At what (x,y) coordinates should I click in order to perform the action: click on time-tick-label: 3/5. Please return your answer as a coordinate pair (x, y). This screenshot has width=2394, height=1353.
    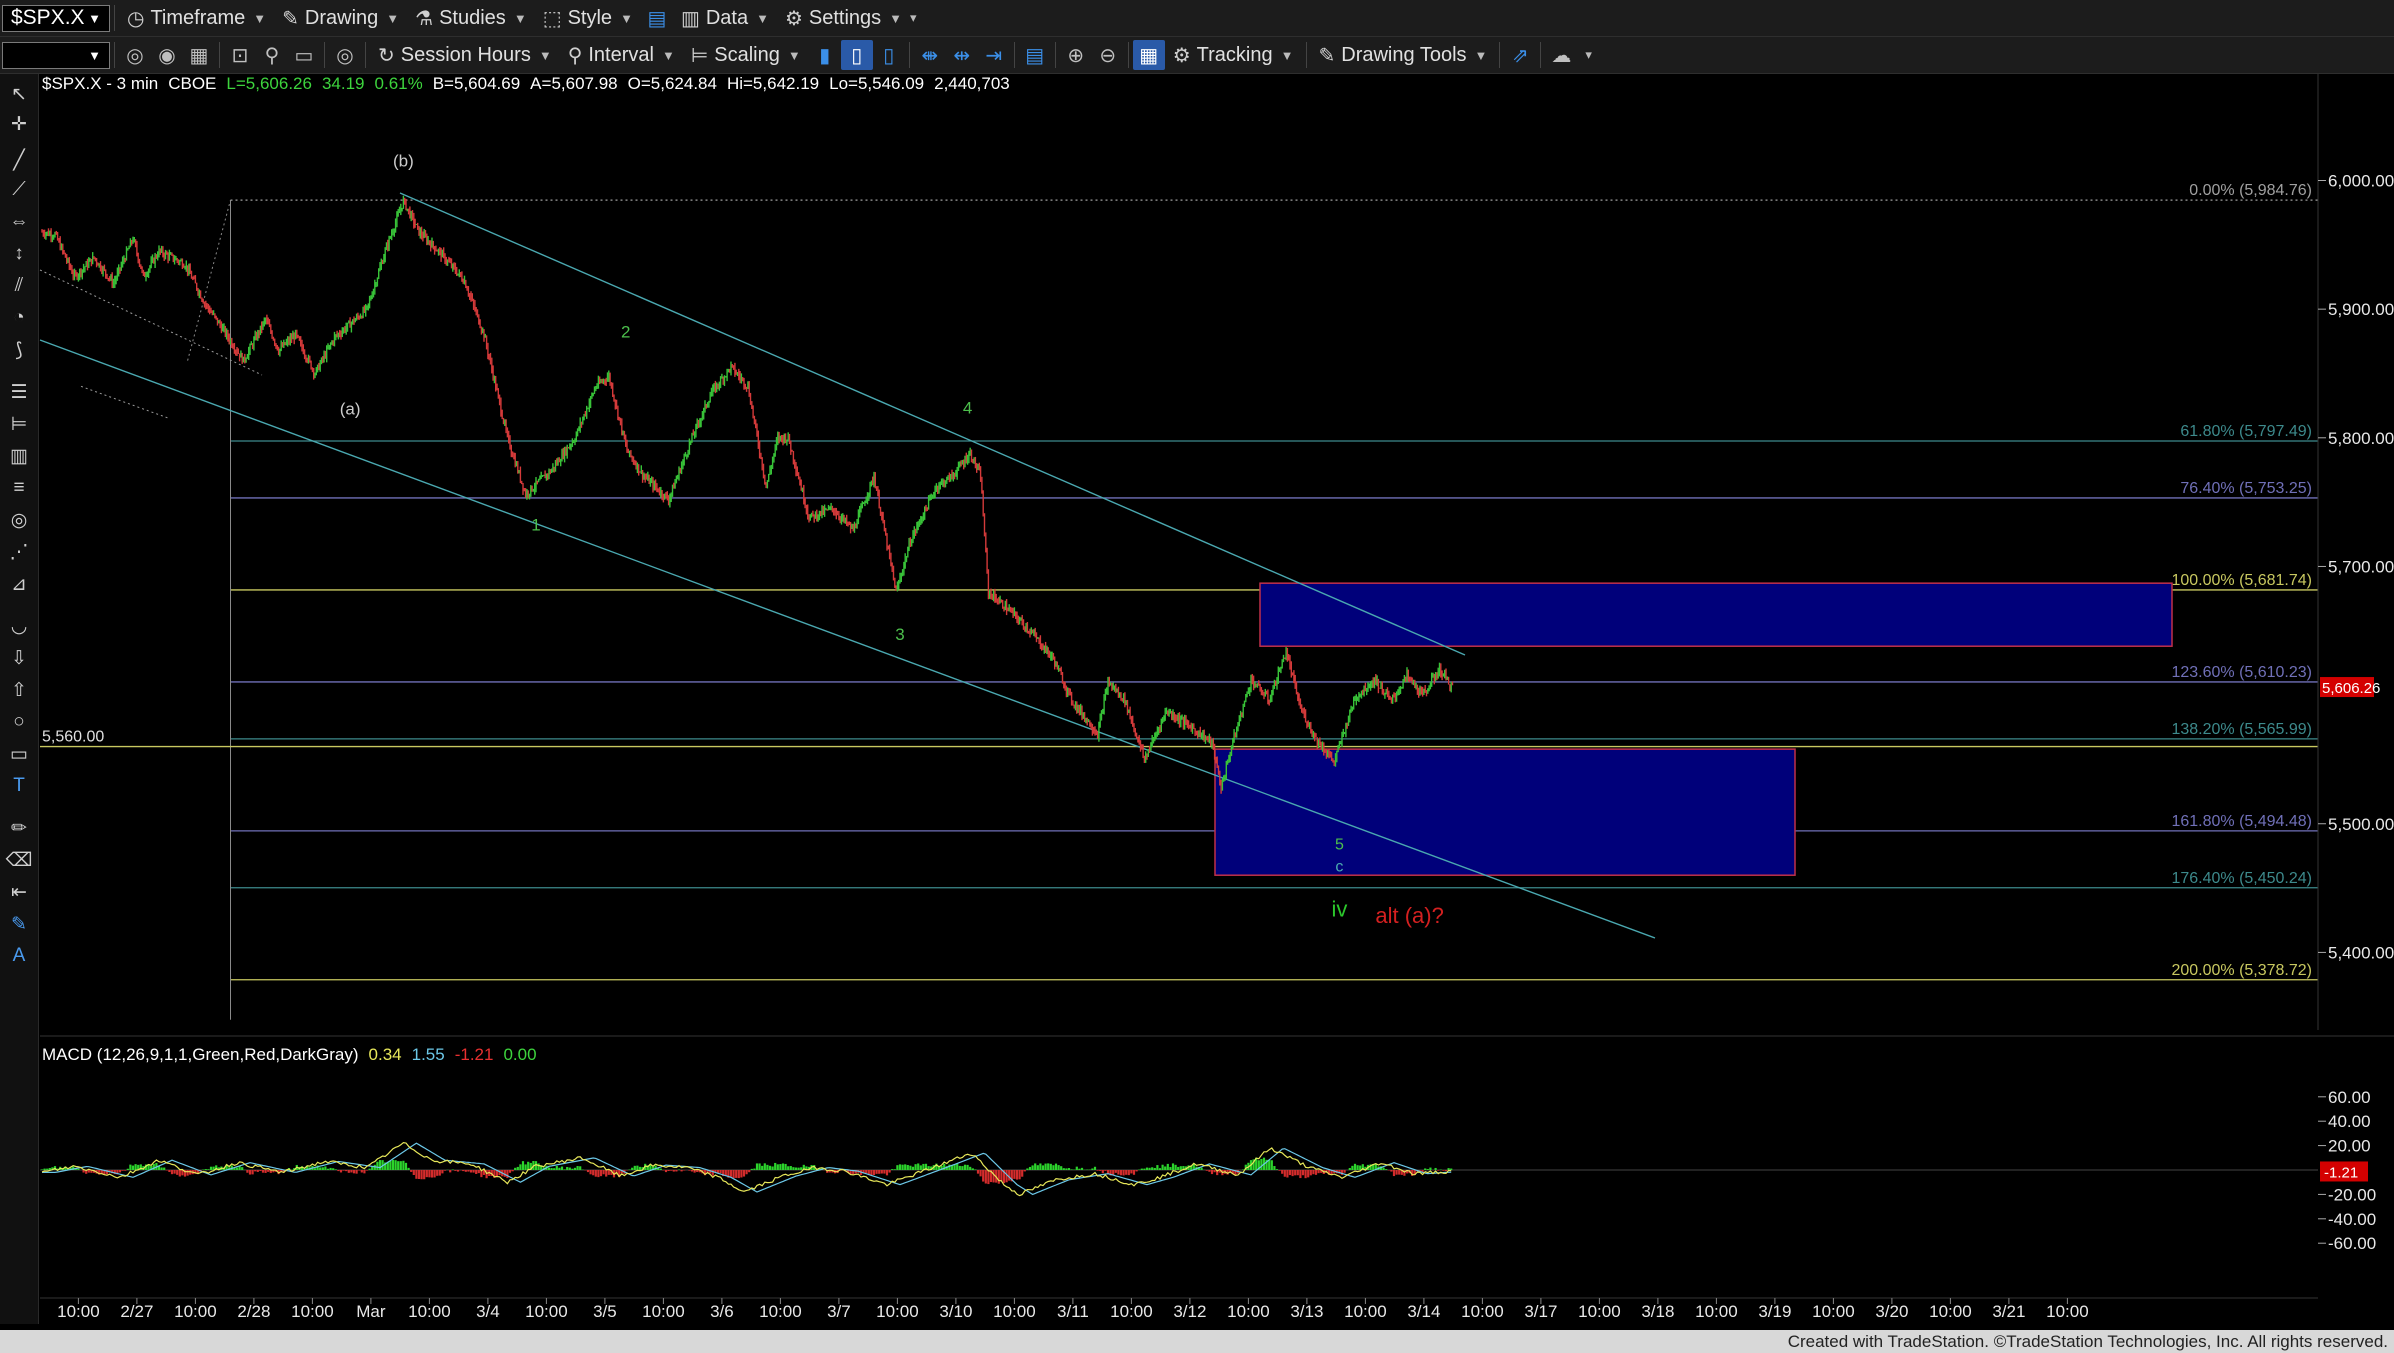
    Looking at the image, I should click on (605, 1311).